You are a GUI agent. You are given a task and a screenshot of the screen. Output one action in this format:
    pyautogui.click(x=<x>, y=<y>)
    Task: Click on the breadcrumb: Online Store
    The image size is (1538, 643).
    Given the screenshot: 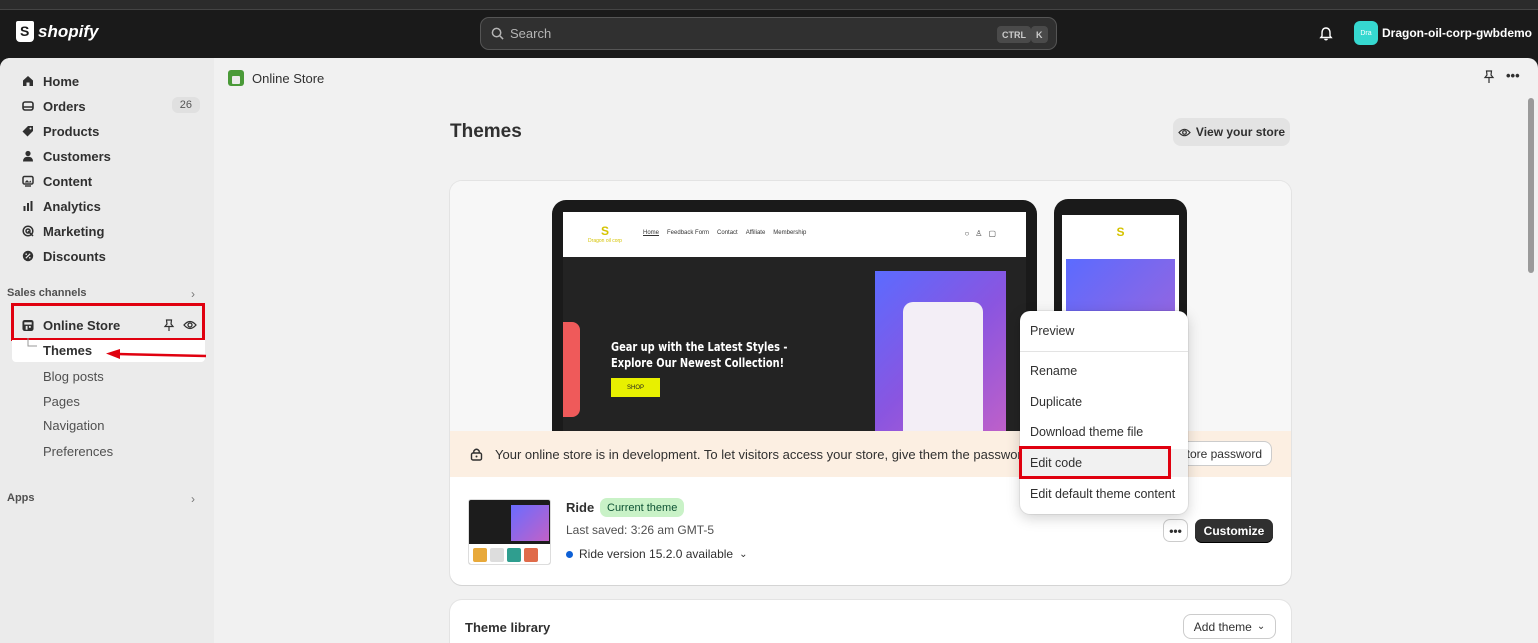 What is the action you would take?
    pyautogui.click(x=869, y=78)
    